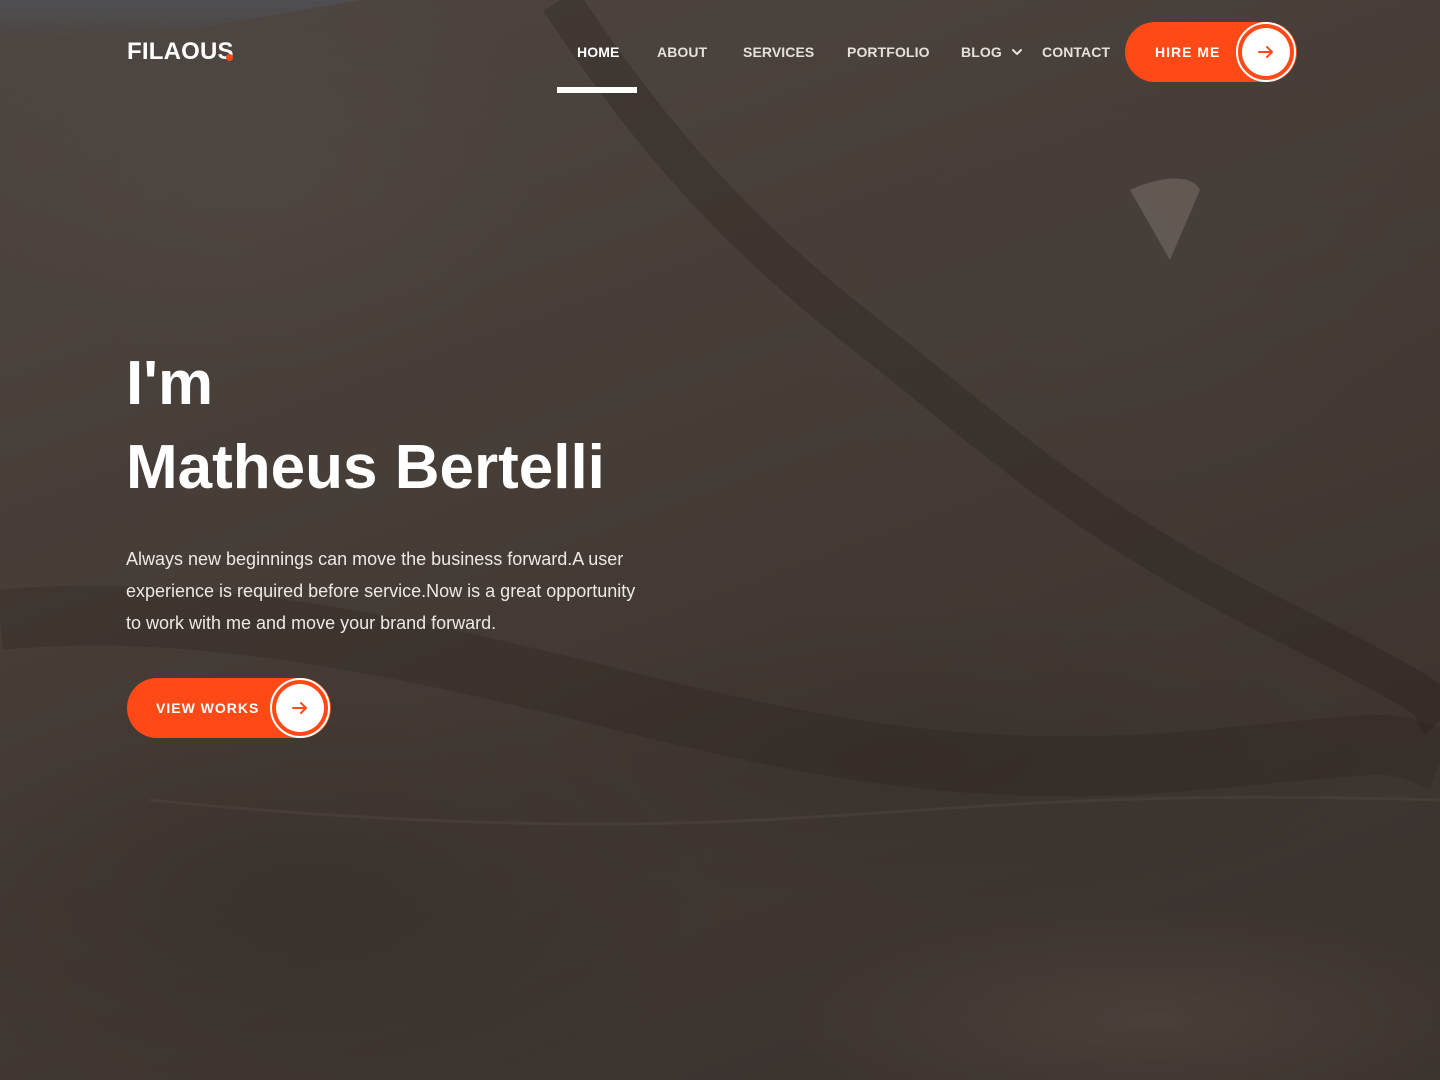 This screenshot has width=1440, height=1080. I want to click on active-nav-indicator, so click(597, 90).